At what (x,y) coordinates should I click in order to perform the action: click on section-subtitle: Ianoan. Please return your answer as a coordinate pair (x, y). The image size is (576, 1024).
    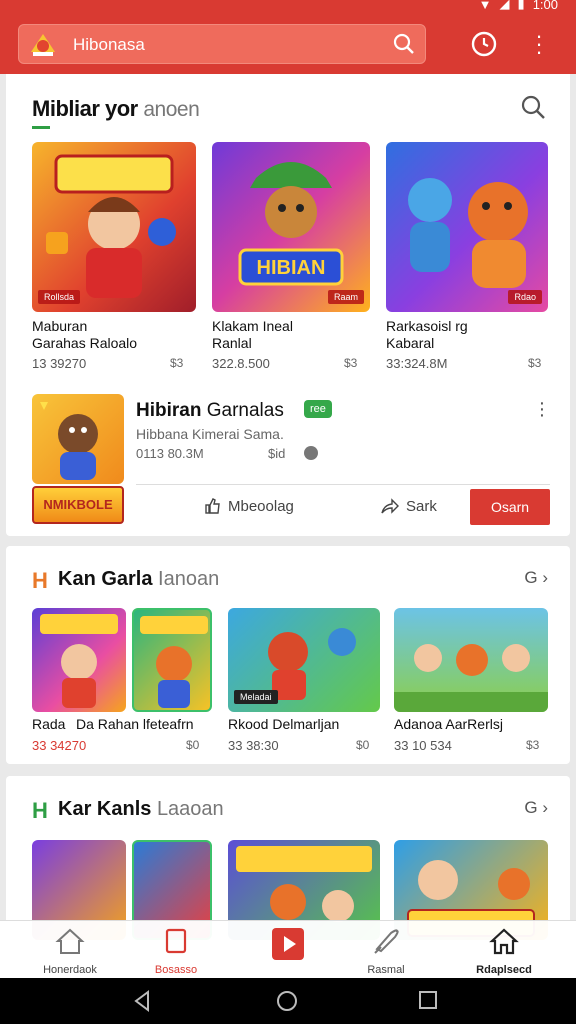
    Looking at the image, I should click on (189, 579).